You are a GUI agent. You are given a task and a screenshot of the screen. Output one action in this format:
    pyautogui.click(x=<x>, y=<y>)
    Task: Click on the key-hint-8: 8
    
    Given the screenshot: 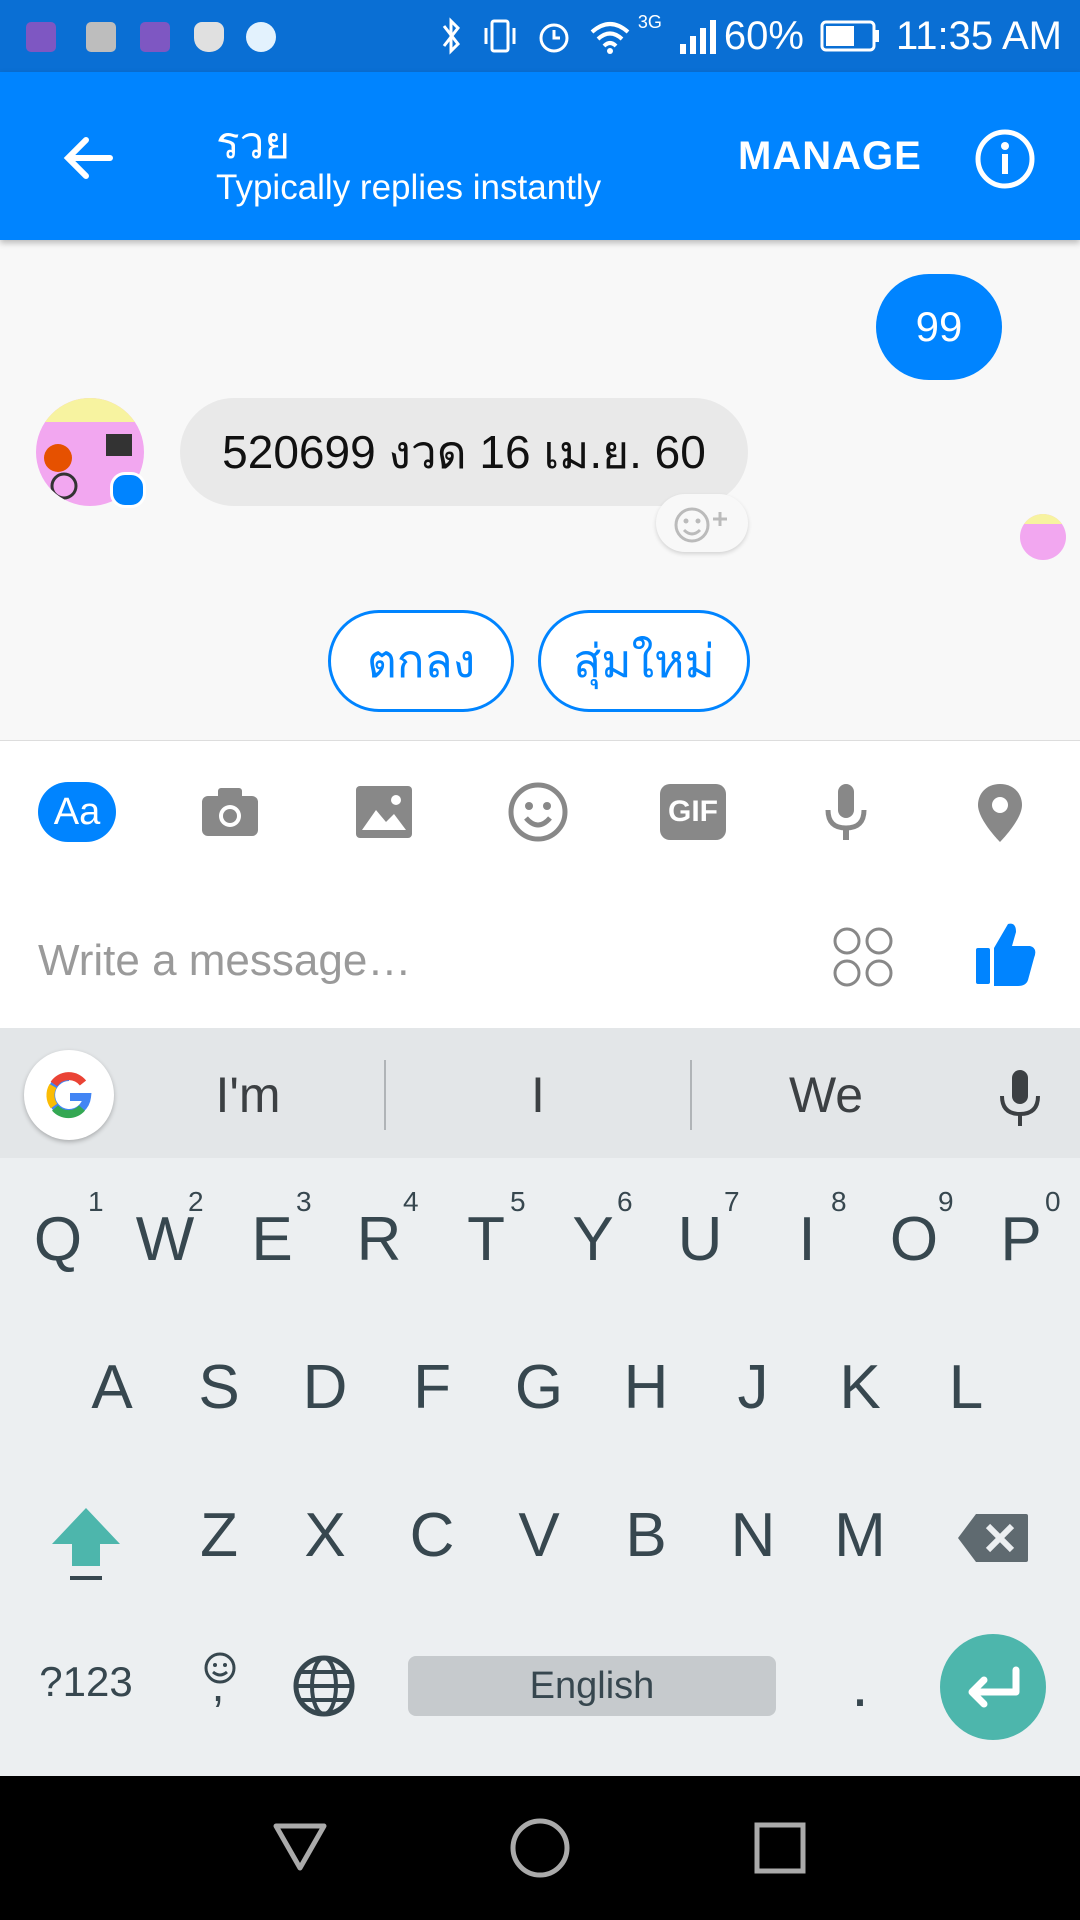 What is the action you would take?
    pyautogui.click(x=839, y=1201)
    